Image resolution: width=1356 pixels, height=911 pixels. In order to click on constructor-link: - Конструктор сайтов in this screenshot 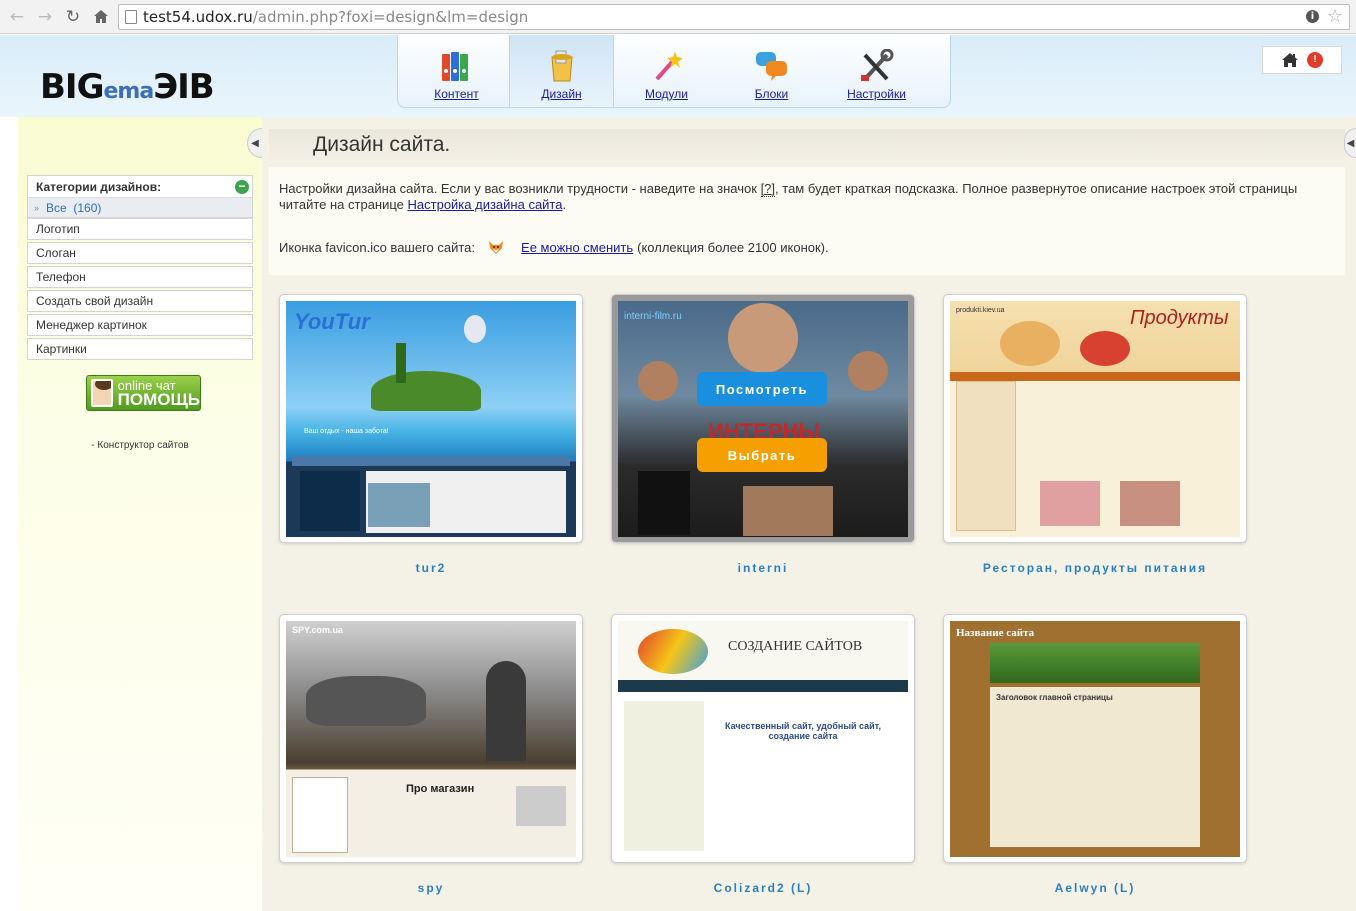, I will do `click(140, 445)`.